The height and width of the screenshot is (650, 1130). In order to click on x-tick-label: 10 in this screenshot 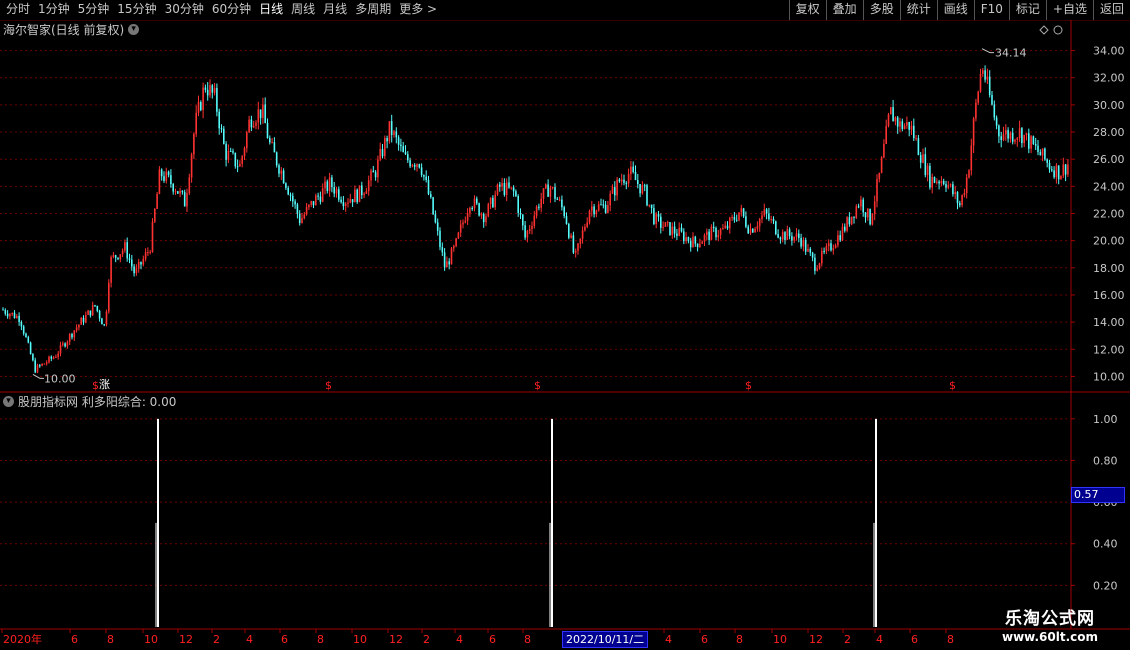, I will do `click(780, 639)`.